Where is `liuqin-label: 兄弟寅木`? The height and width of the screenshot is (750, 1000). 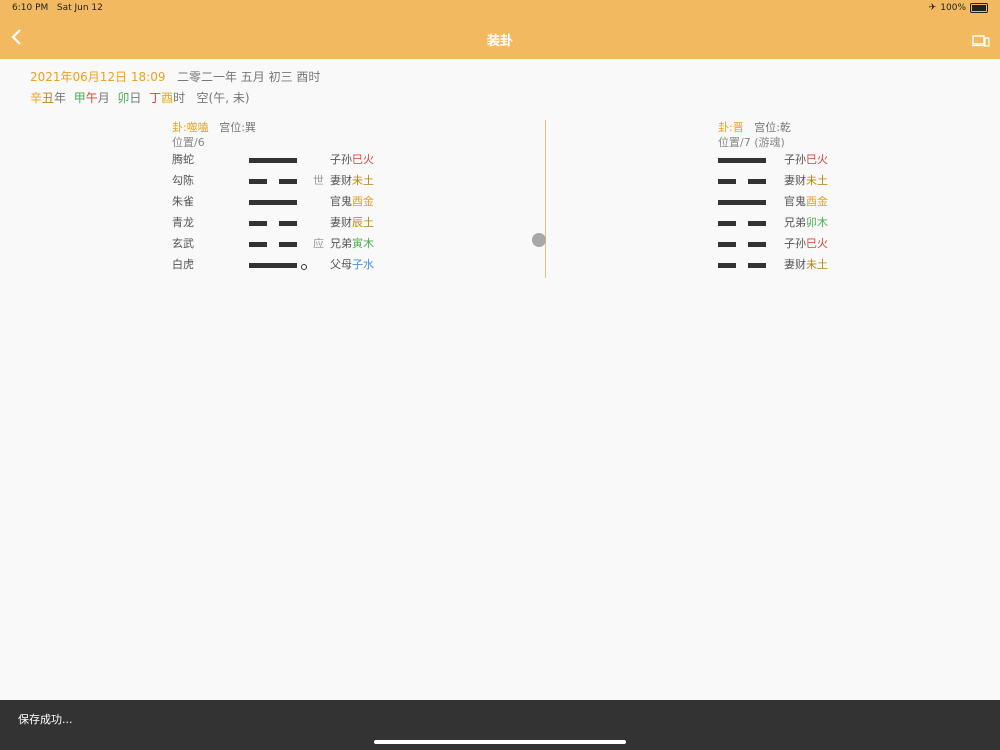
liuqin-label: 兄弟寅木 is located at coordinates (352, 244).